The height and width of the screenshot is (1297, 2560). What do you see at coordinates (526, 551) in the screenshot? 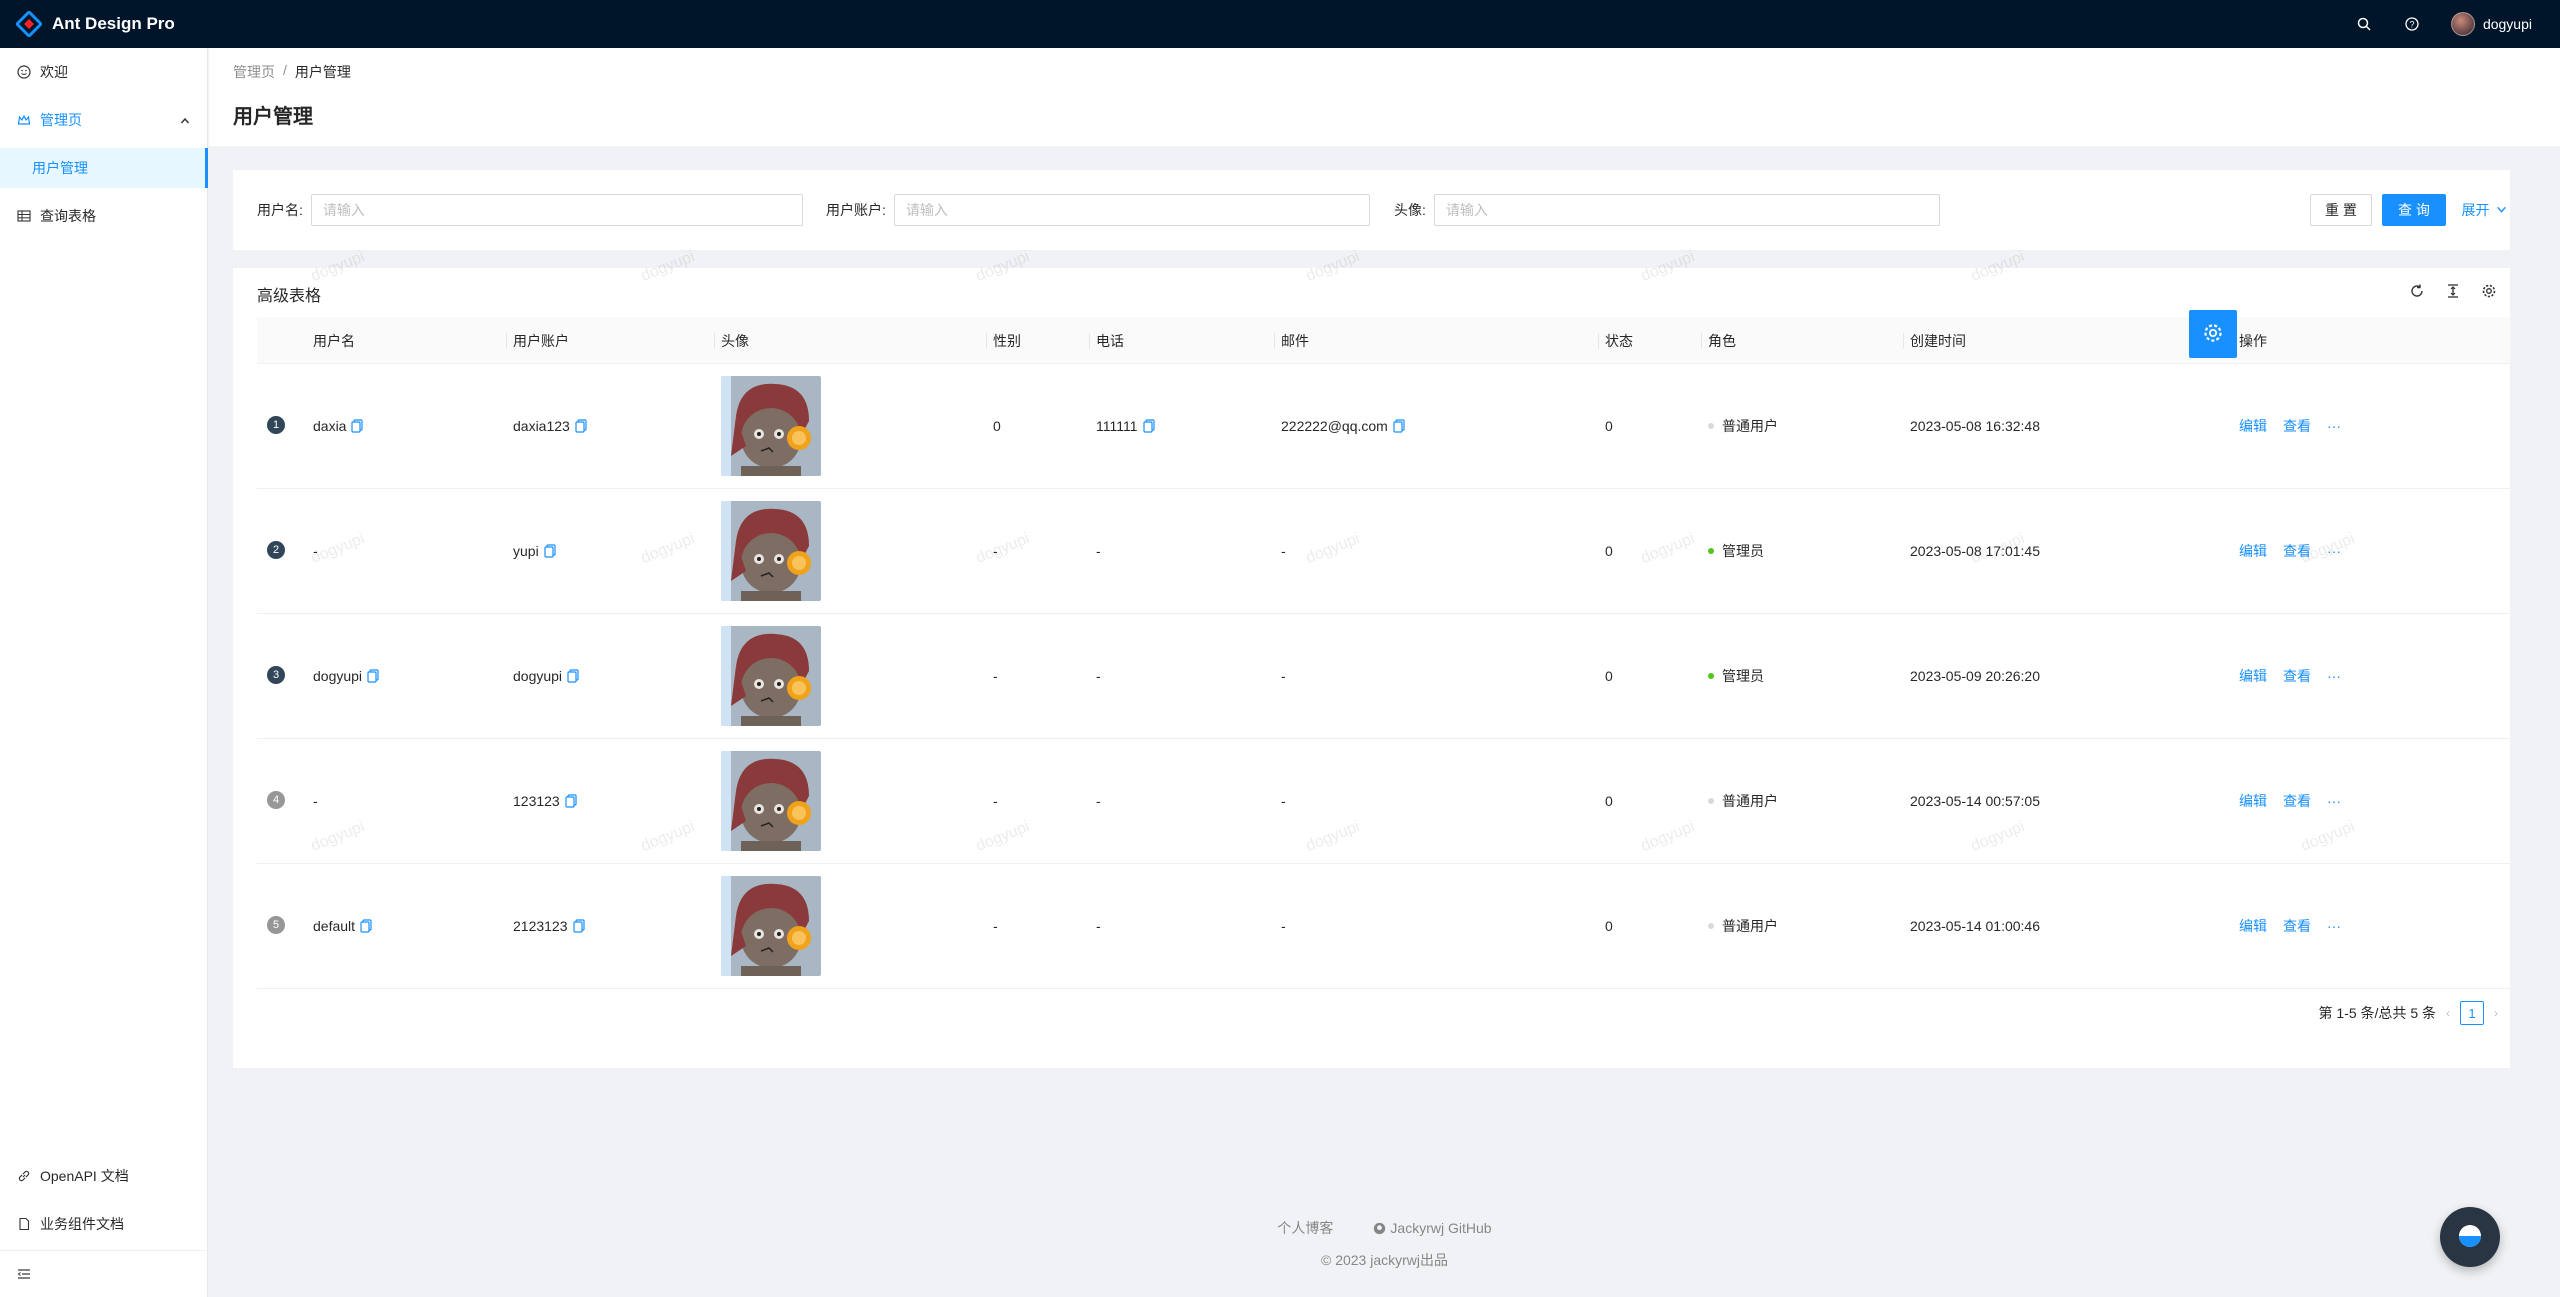
I see `account-text: yupi` at bounding box center [526, 551].